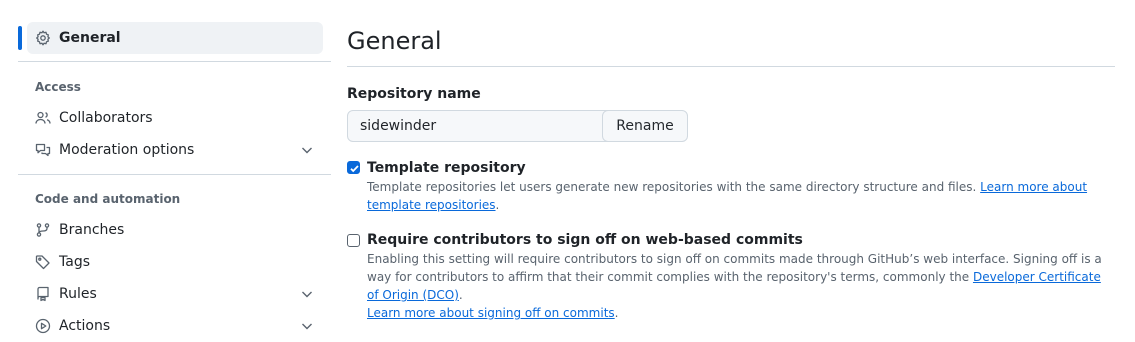 This screenshot has height=342, width=1135. Describe the element at coordinates (43, 326) in the screenshot. I see `play-icon` at that location.